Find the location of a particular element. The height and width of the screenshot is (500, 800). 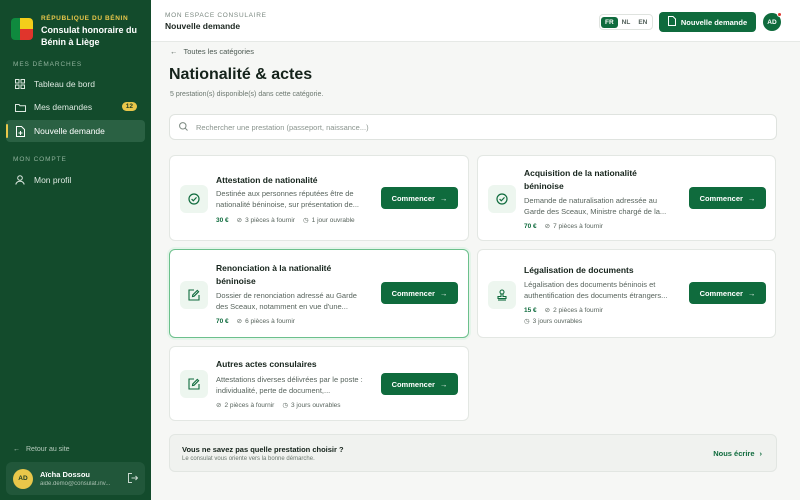

card-meta: 70 € ⊘ 7 pièces à fournir is located at coordinates (563, 226).